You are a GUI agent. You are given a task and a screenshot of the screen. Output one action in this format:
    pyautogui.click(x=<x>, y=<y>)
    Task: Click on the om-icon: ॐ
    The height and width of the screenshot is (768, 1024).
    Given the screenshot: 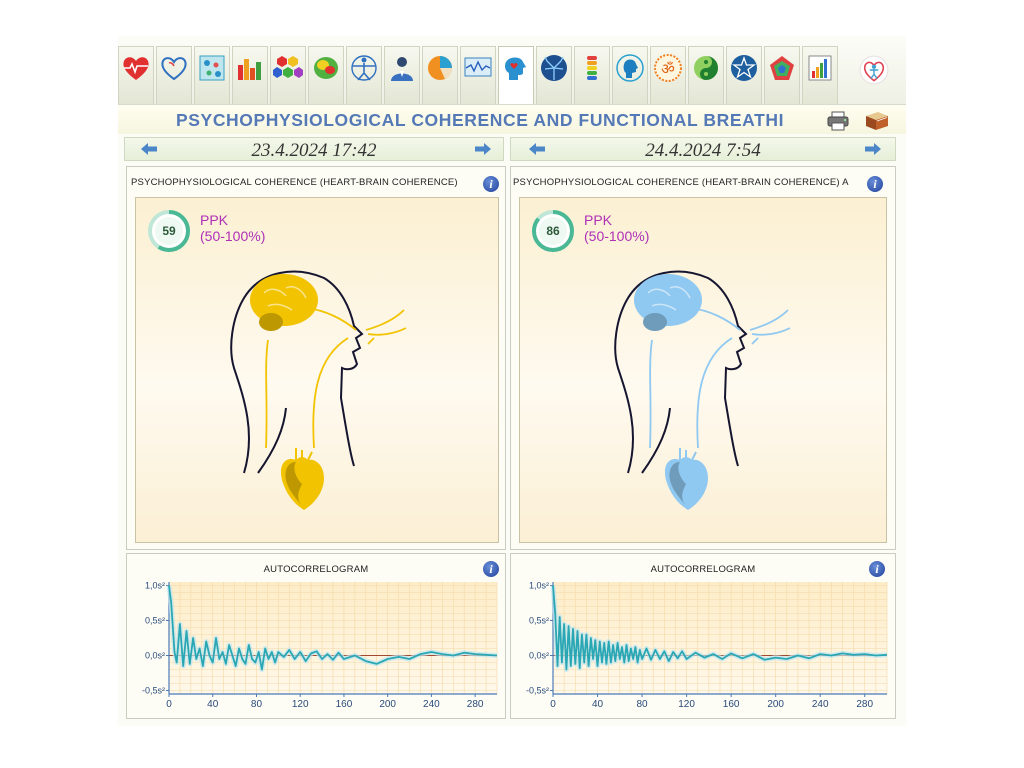 What is the action you would take?
    pyautogui.click(x=668, y=68)
    